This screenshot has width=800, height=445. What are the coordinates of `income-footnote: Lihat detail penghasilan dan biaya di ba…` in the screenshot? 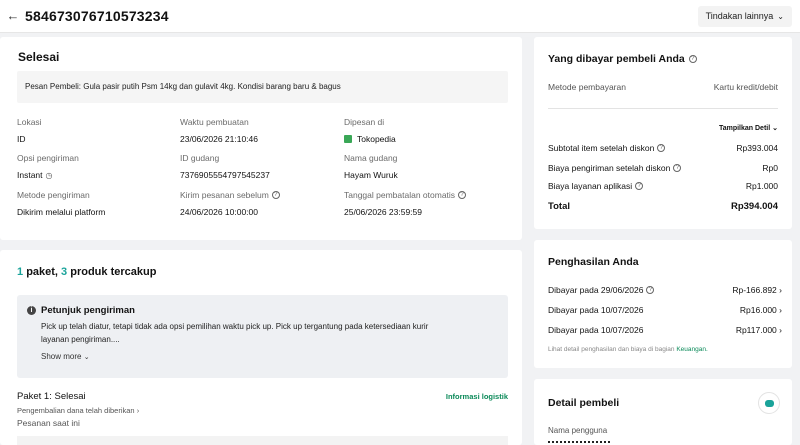 It's located at (628, 349).